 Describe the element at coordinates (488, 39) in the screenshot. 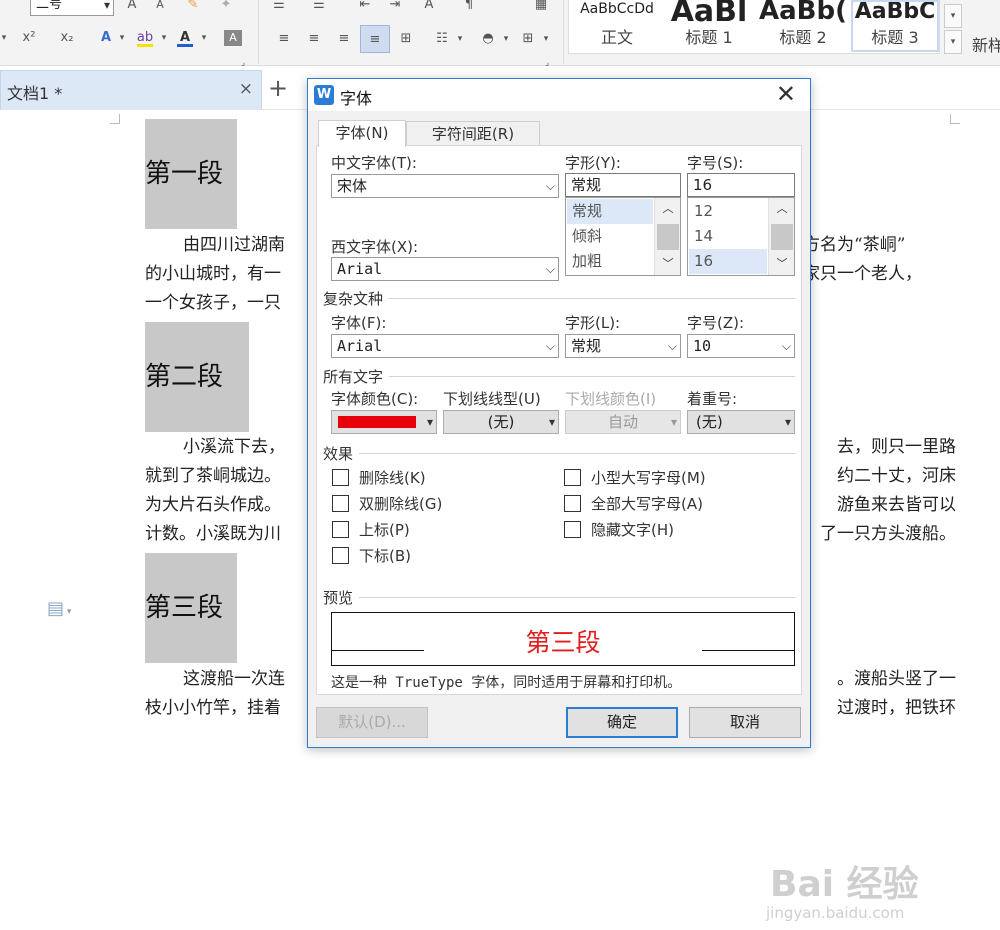

I see `shading-icon: ◓` at that location.